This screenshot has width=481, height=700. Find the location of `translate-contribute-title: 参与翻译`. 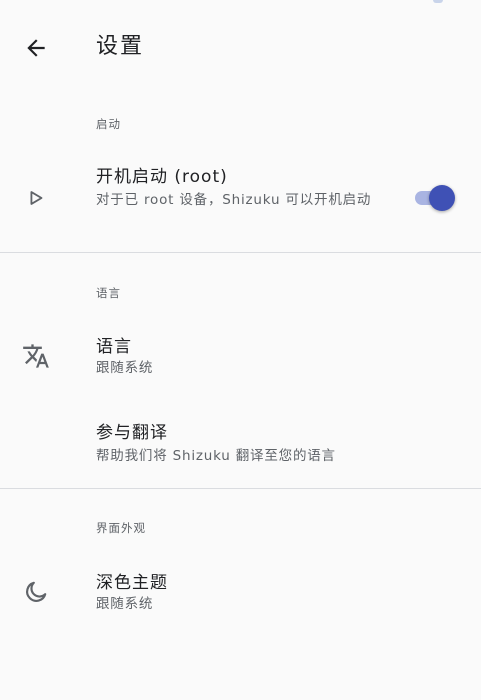

translate-contribute-title: 参与翻译 is located at coordinates (132, 433).